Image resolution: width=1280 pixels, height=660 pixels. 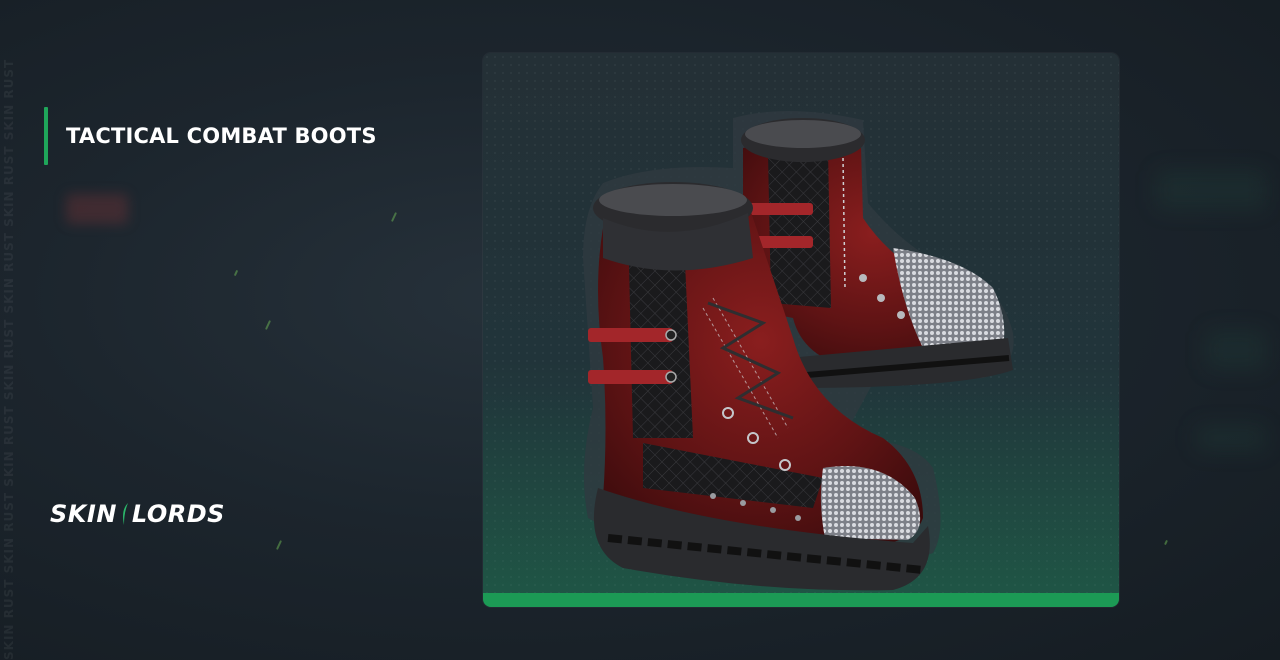 What do you see at coordinates (221, 136) in the screenshot?
I see `item-title: TACTICAL COMBAT BOOTS` at bounding box center [221, 136].